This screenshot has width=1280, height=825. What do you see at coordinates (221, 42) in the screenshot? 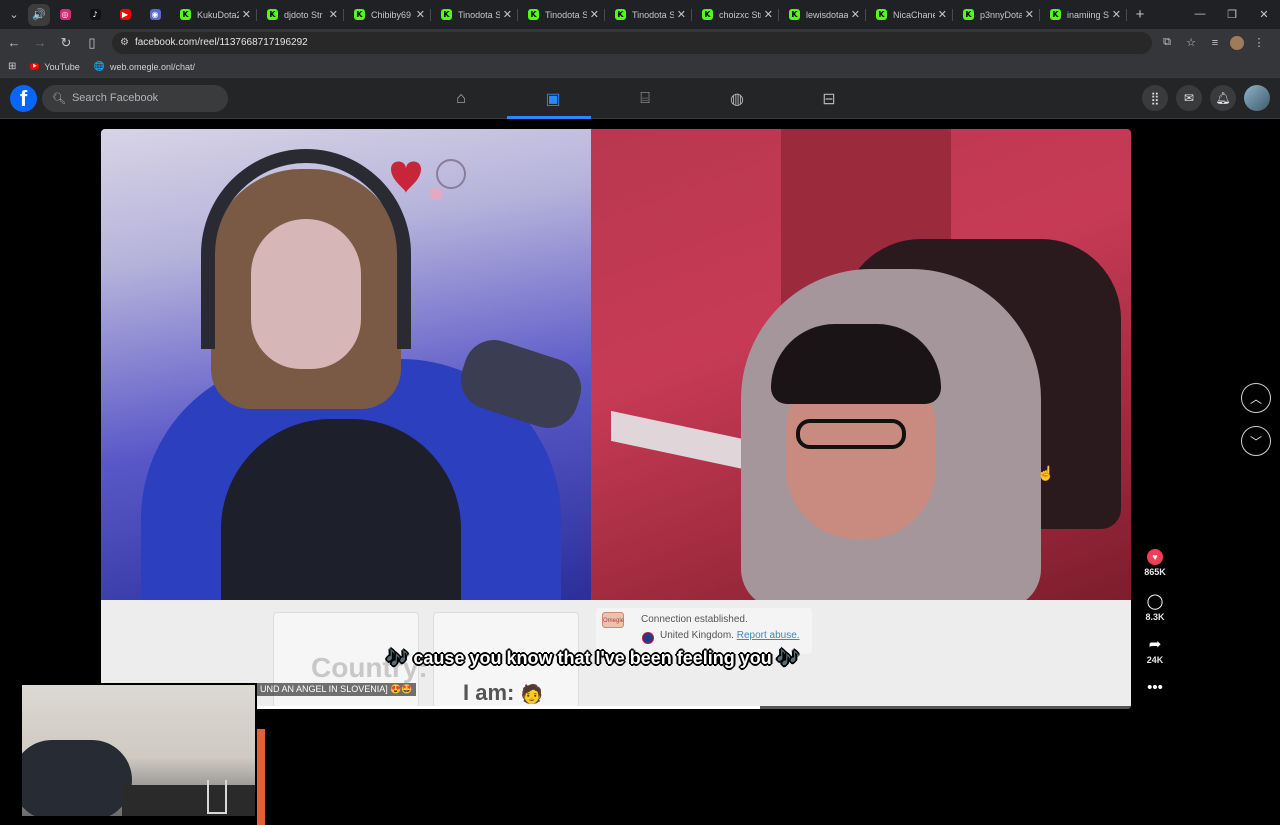
I see `url-text: facebook.com/reel/1137668717196292` at bounding box center [221, 42].